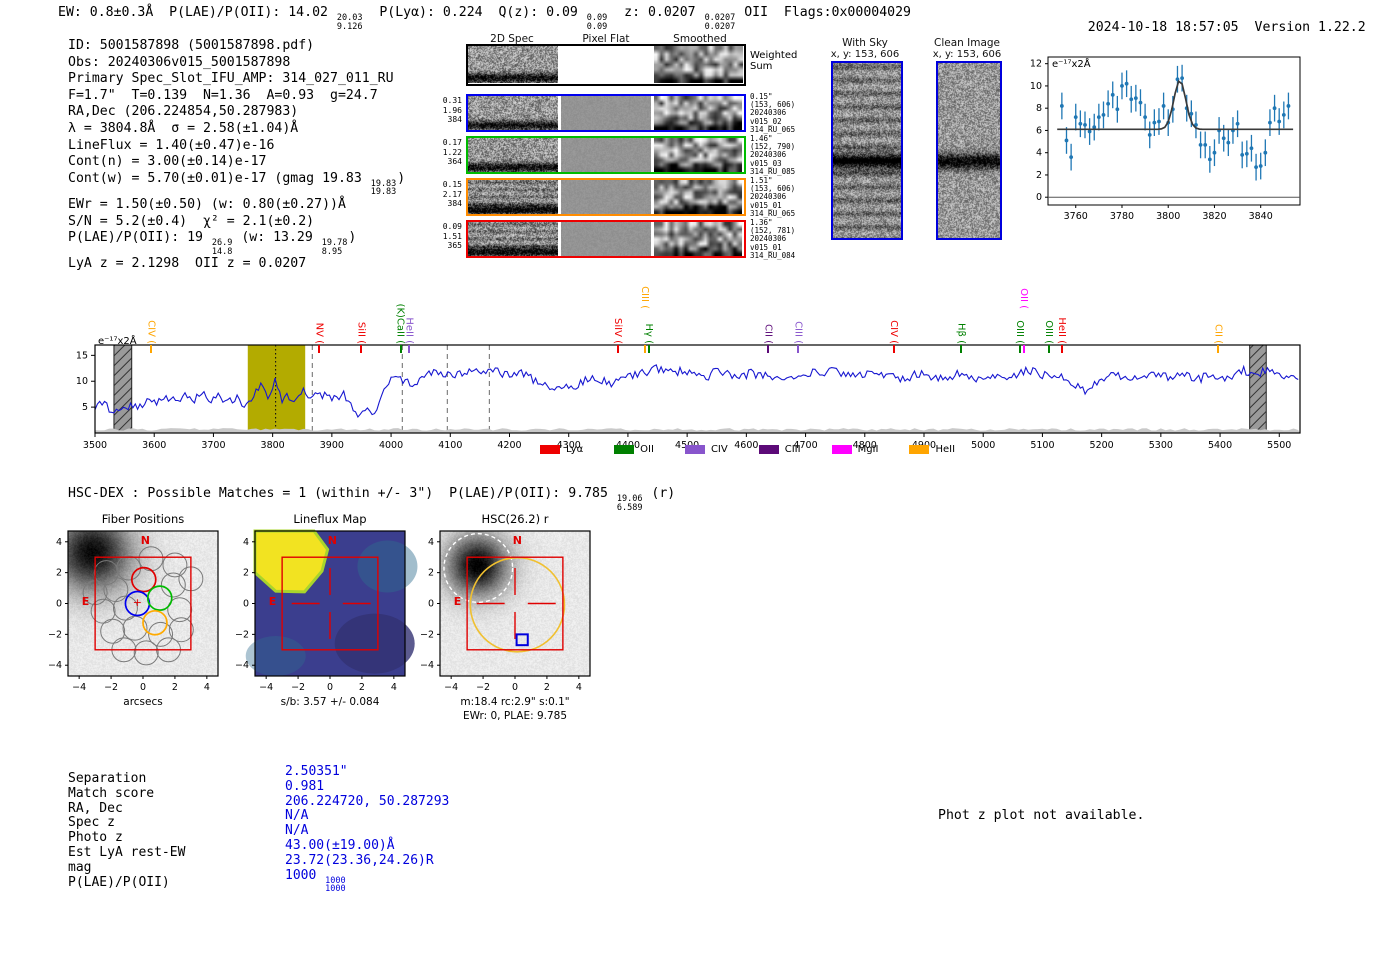 Image resolution: width=1400 pixels, height=953 pixels. Describe the element at coordinates (236, 129) in the screenshot. I see `info-line-6: λ = 3804.8Å σ = 2.58(±1.04)Å` at that location.